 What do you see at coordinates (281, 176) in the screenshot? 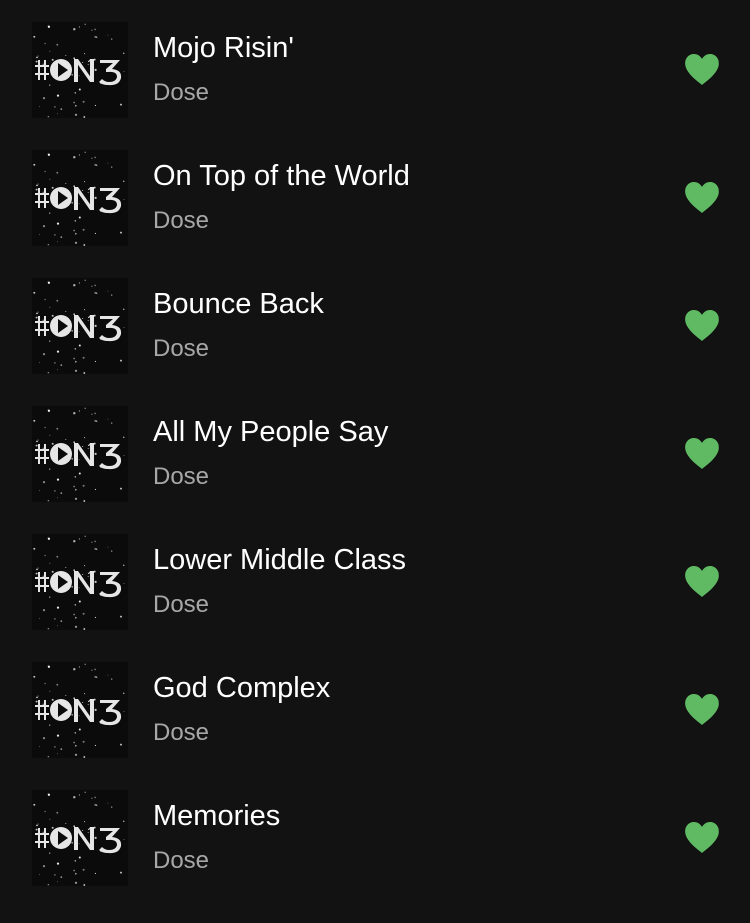
I see `track-title: On Top of the World` at bounding box center [281, 176].